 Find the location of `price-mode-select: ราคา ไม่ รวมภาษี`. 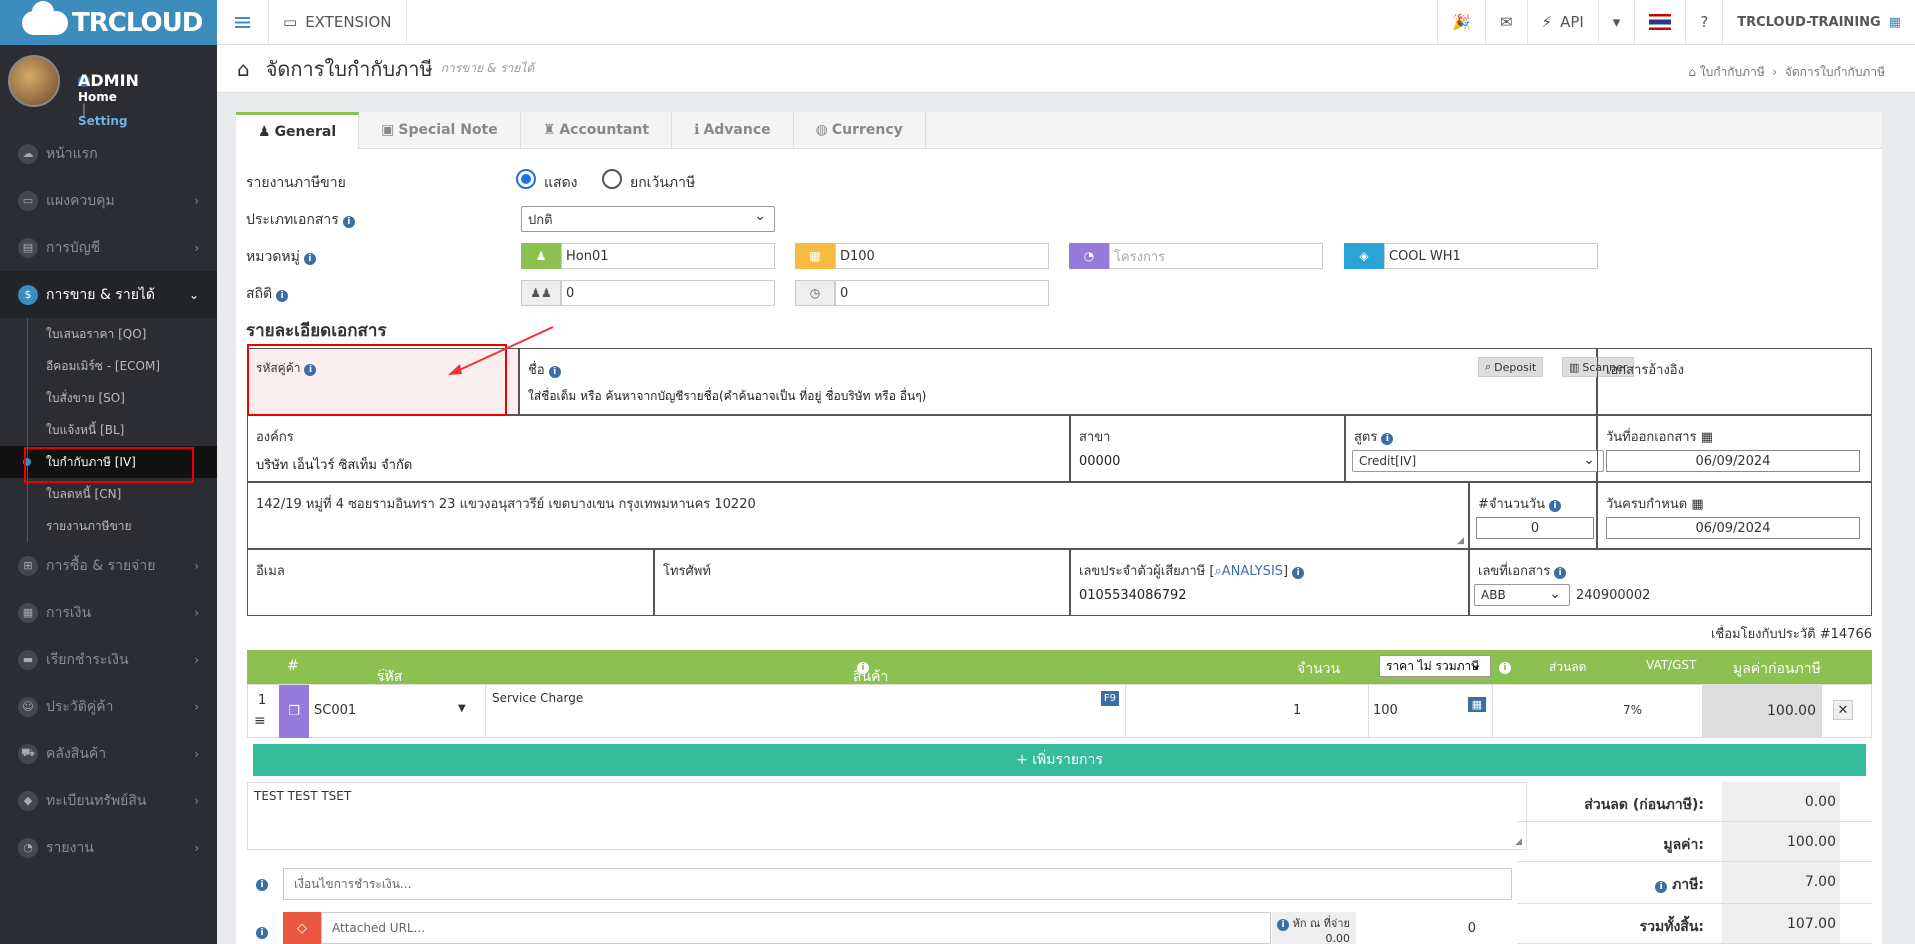

price-mode-select: ราคา ไม่ รวมภาษี is located at coordinates (1435, 666).